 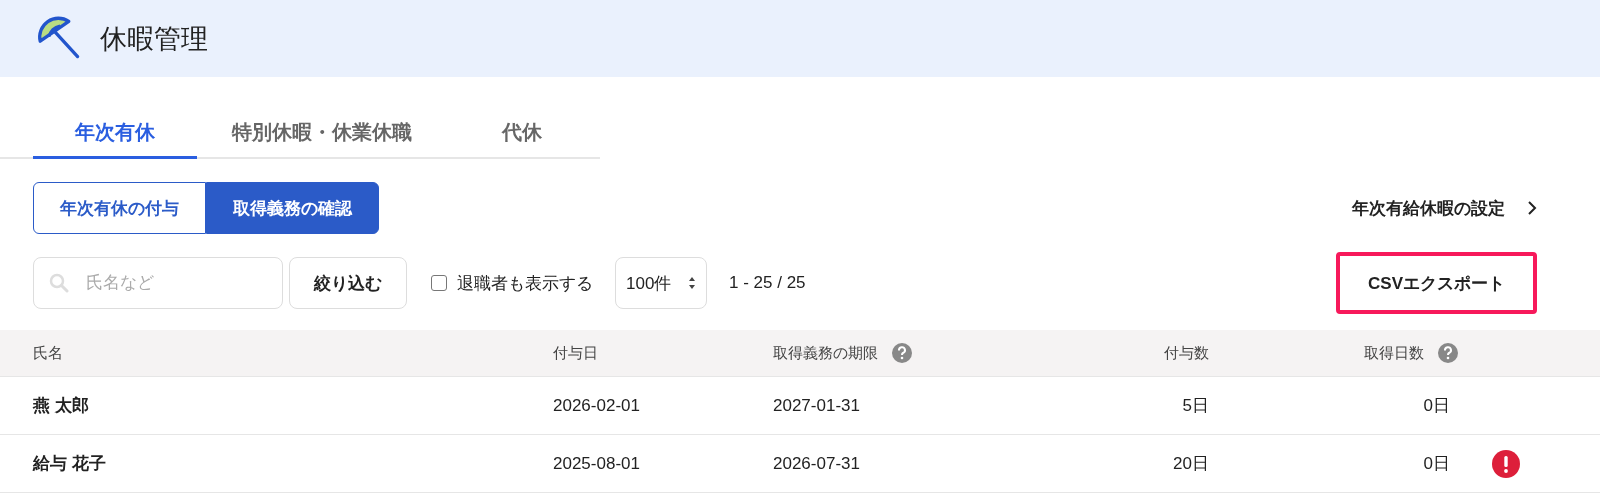 I want to click on table-cell-text: 20日, so click(x=1191, y=464).